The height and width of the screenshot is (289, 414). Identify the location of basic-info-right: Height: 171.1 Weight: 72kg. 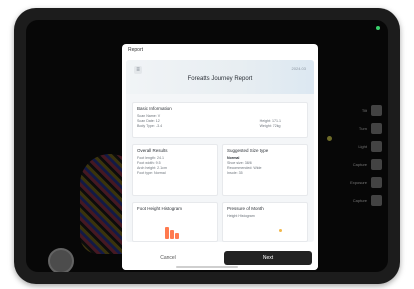
(270, 121).